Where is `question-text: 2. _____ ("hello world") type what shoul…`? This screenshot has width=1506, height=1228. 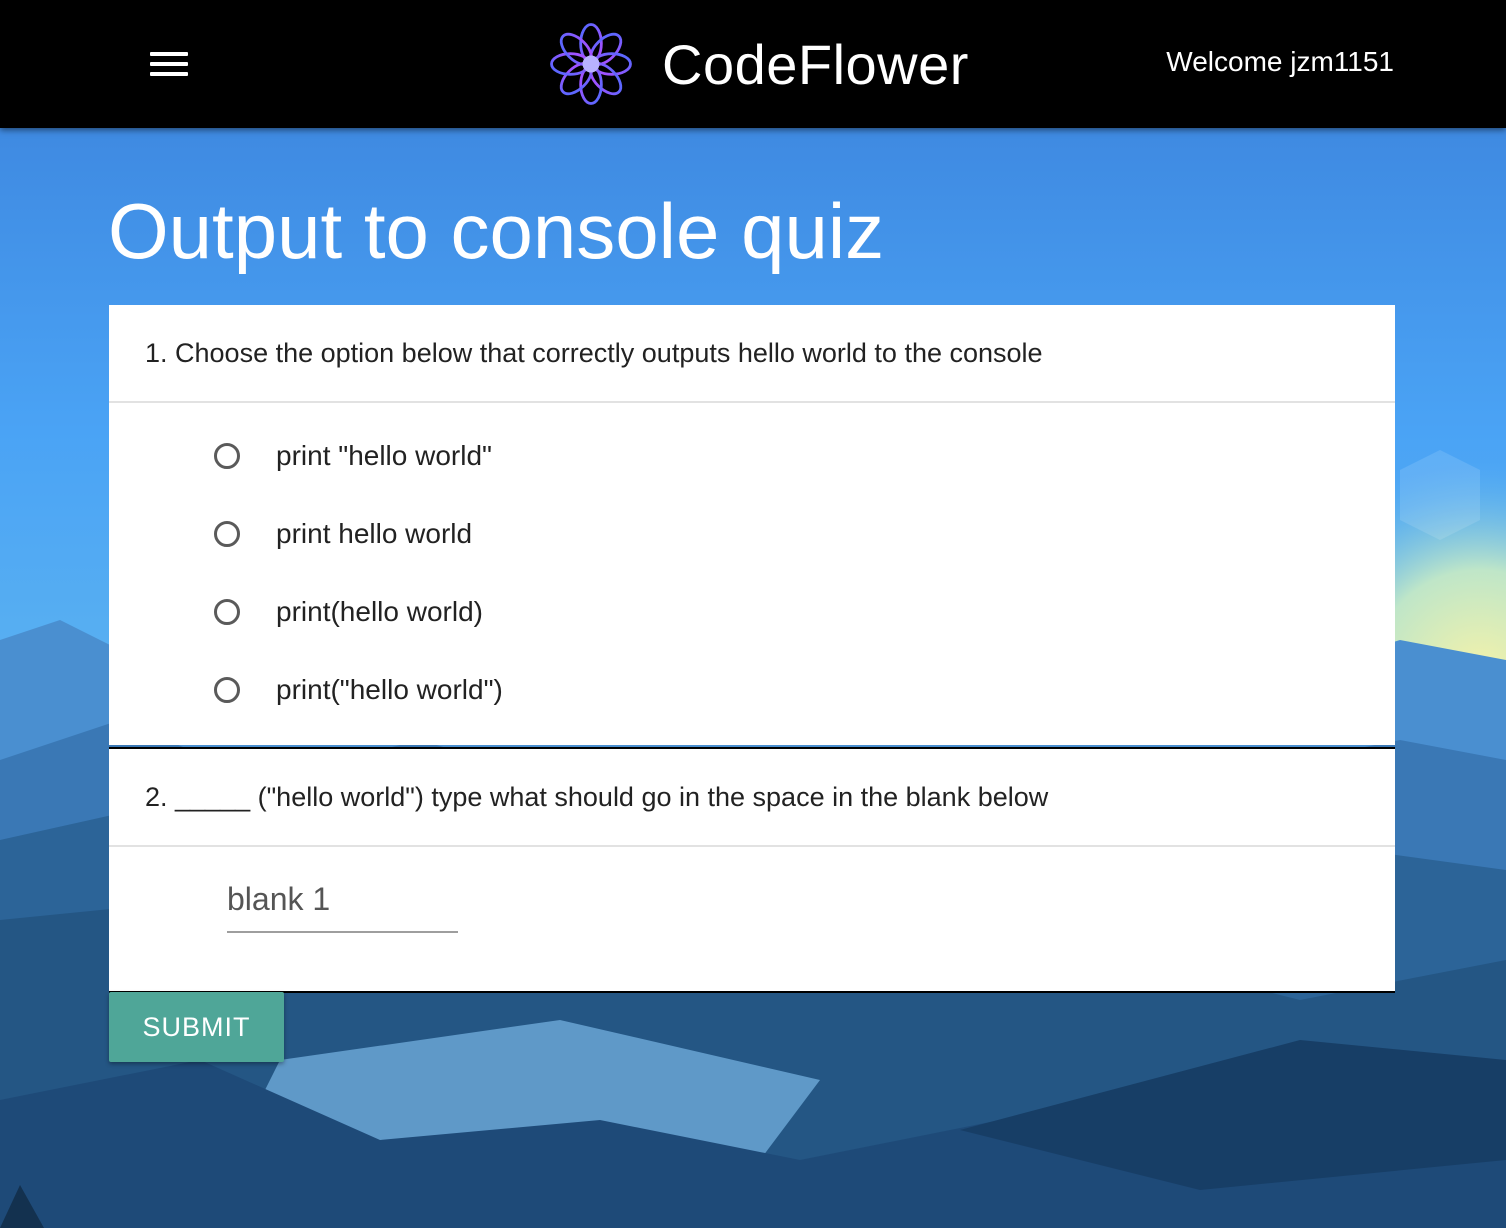 question-text: 2. _____ ("hello world") type what shoul… is located at coordinates (752, 798).